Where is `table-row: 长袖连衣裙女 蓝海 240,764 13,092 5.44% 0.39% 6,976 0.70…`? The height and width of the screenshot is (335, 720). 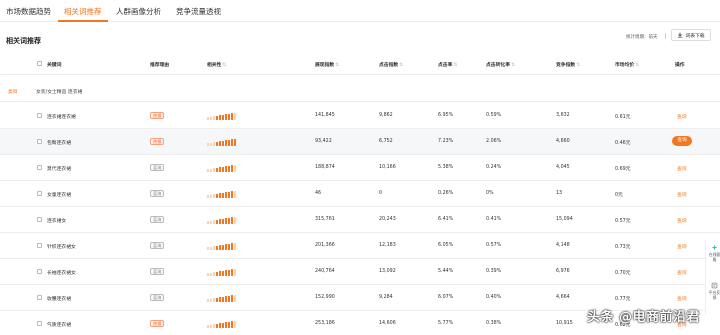 table-row: 长袖连衣裙女 蓝海 240,764 13,092 5.44% 0.39% 6,976 0.70… is located at coordinates (360, 272).